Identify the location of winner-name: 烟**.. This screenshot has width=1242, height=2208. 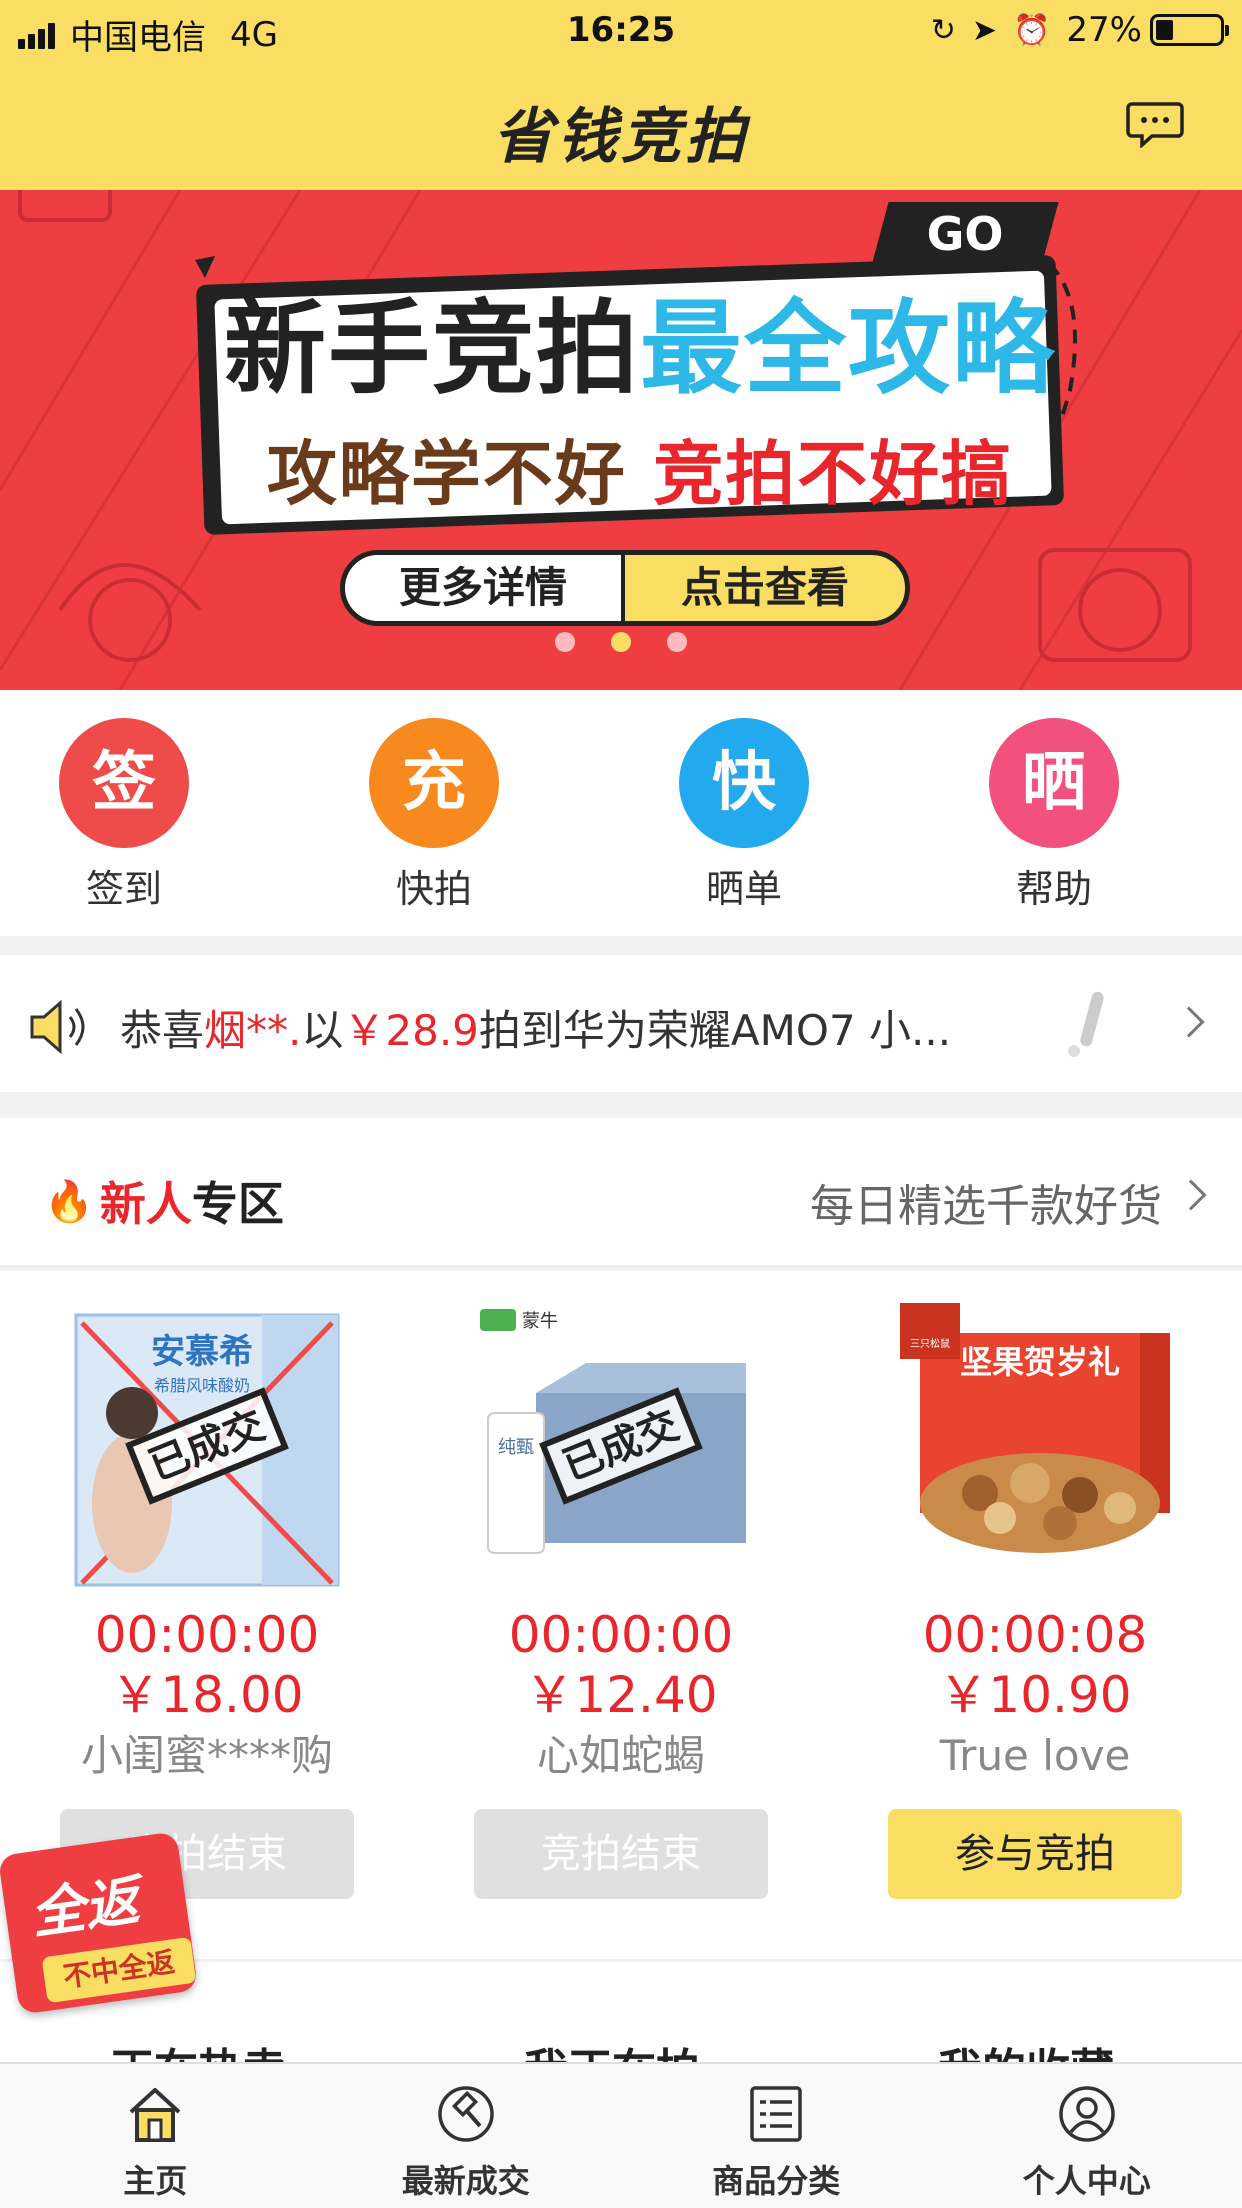
(253, 1030).